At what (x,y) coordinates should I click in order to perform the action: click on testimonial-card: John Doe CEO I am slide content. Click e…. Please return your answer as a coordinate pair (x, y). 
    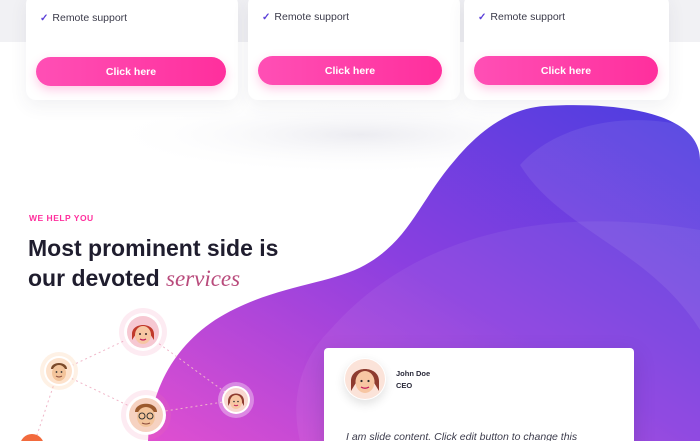
    Looking at the image, I should click on (479, 394).